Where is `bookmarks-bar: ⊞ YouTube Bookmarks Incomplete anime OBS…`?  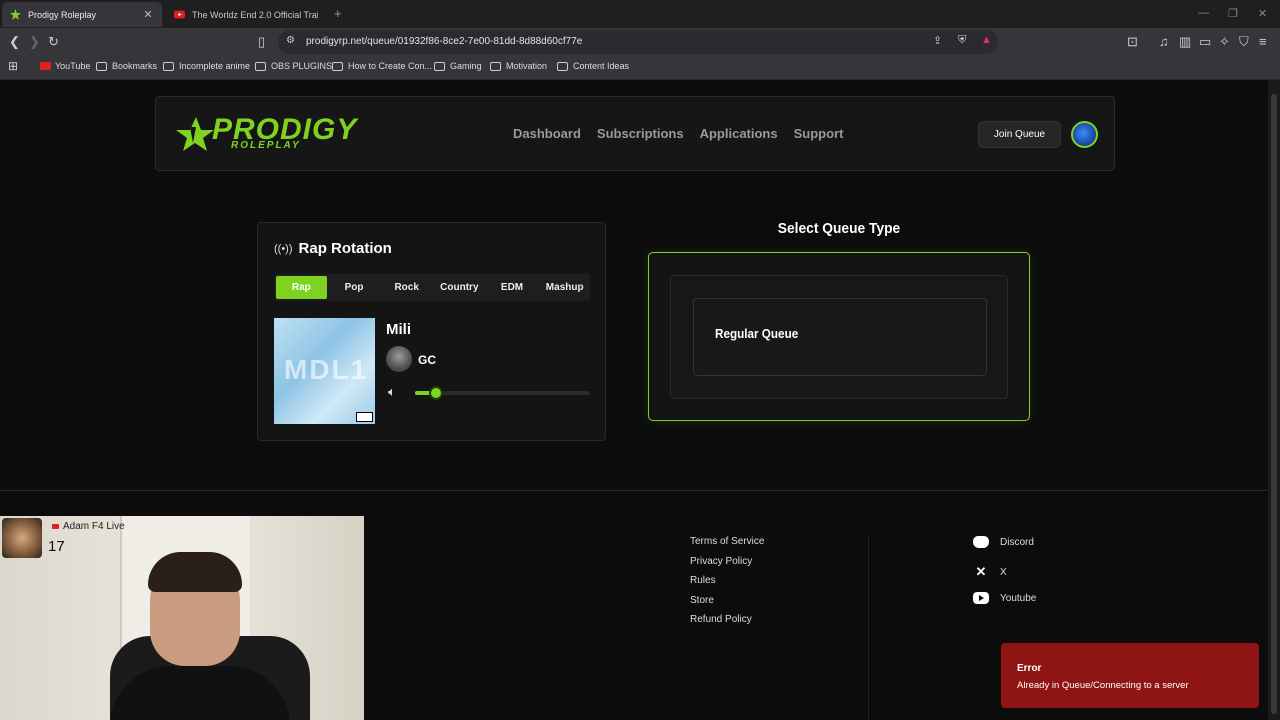 bookmarks-bar: ⊞ YouTube Bookmarks Incomplete anime OBS… is located at coordinates (640, 68).